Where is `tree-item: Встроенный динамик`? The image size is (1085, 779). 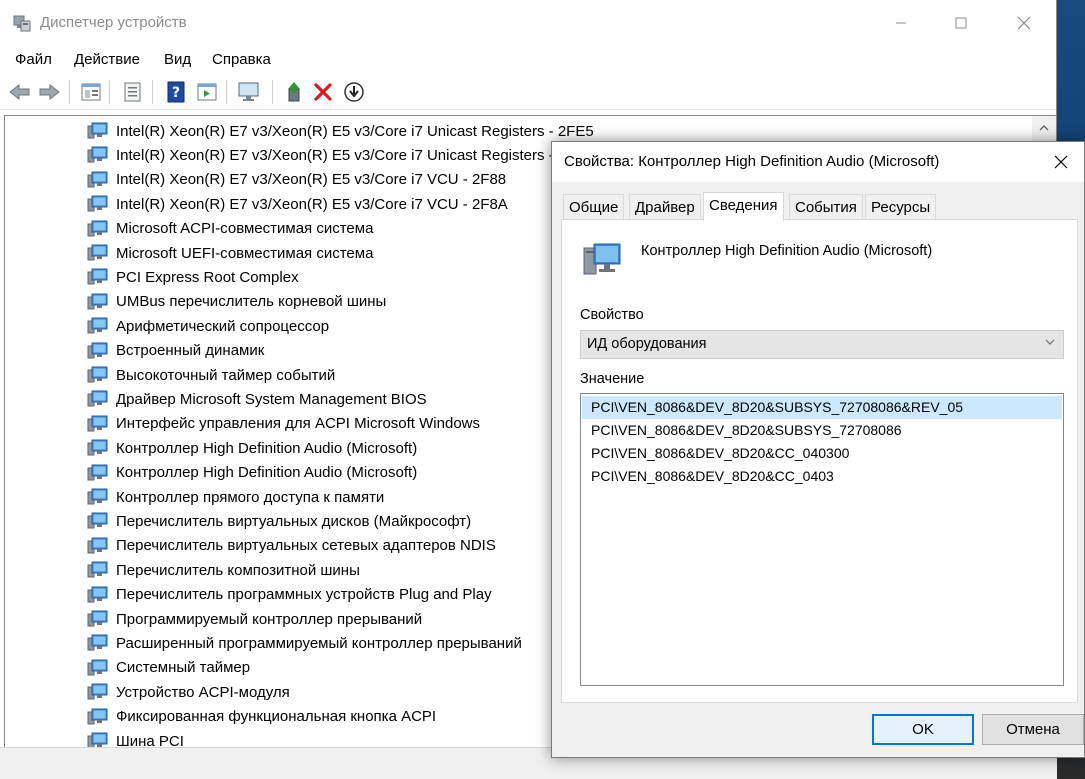 tree-item: Встроенный динамик is located at coordinates (175, 351).